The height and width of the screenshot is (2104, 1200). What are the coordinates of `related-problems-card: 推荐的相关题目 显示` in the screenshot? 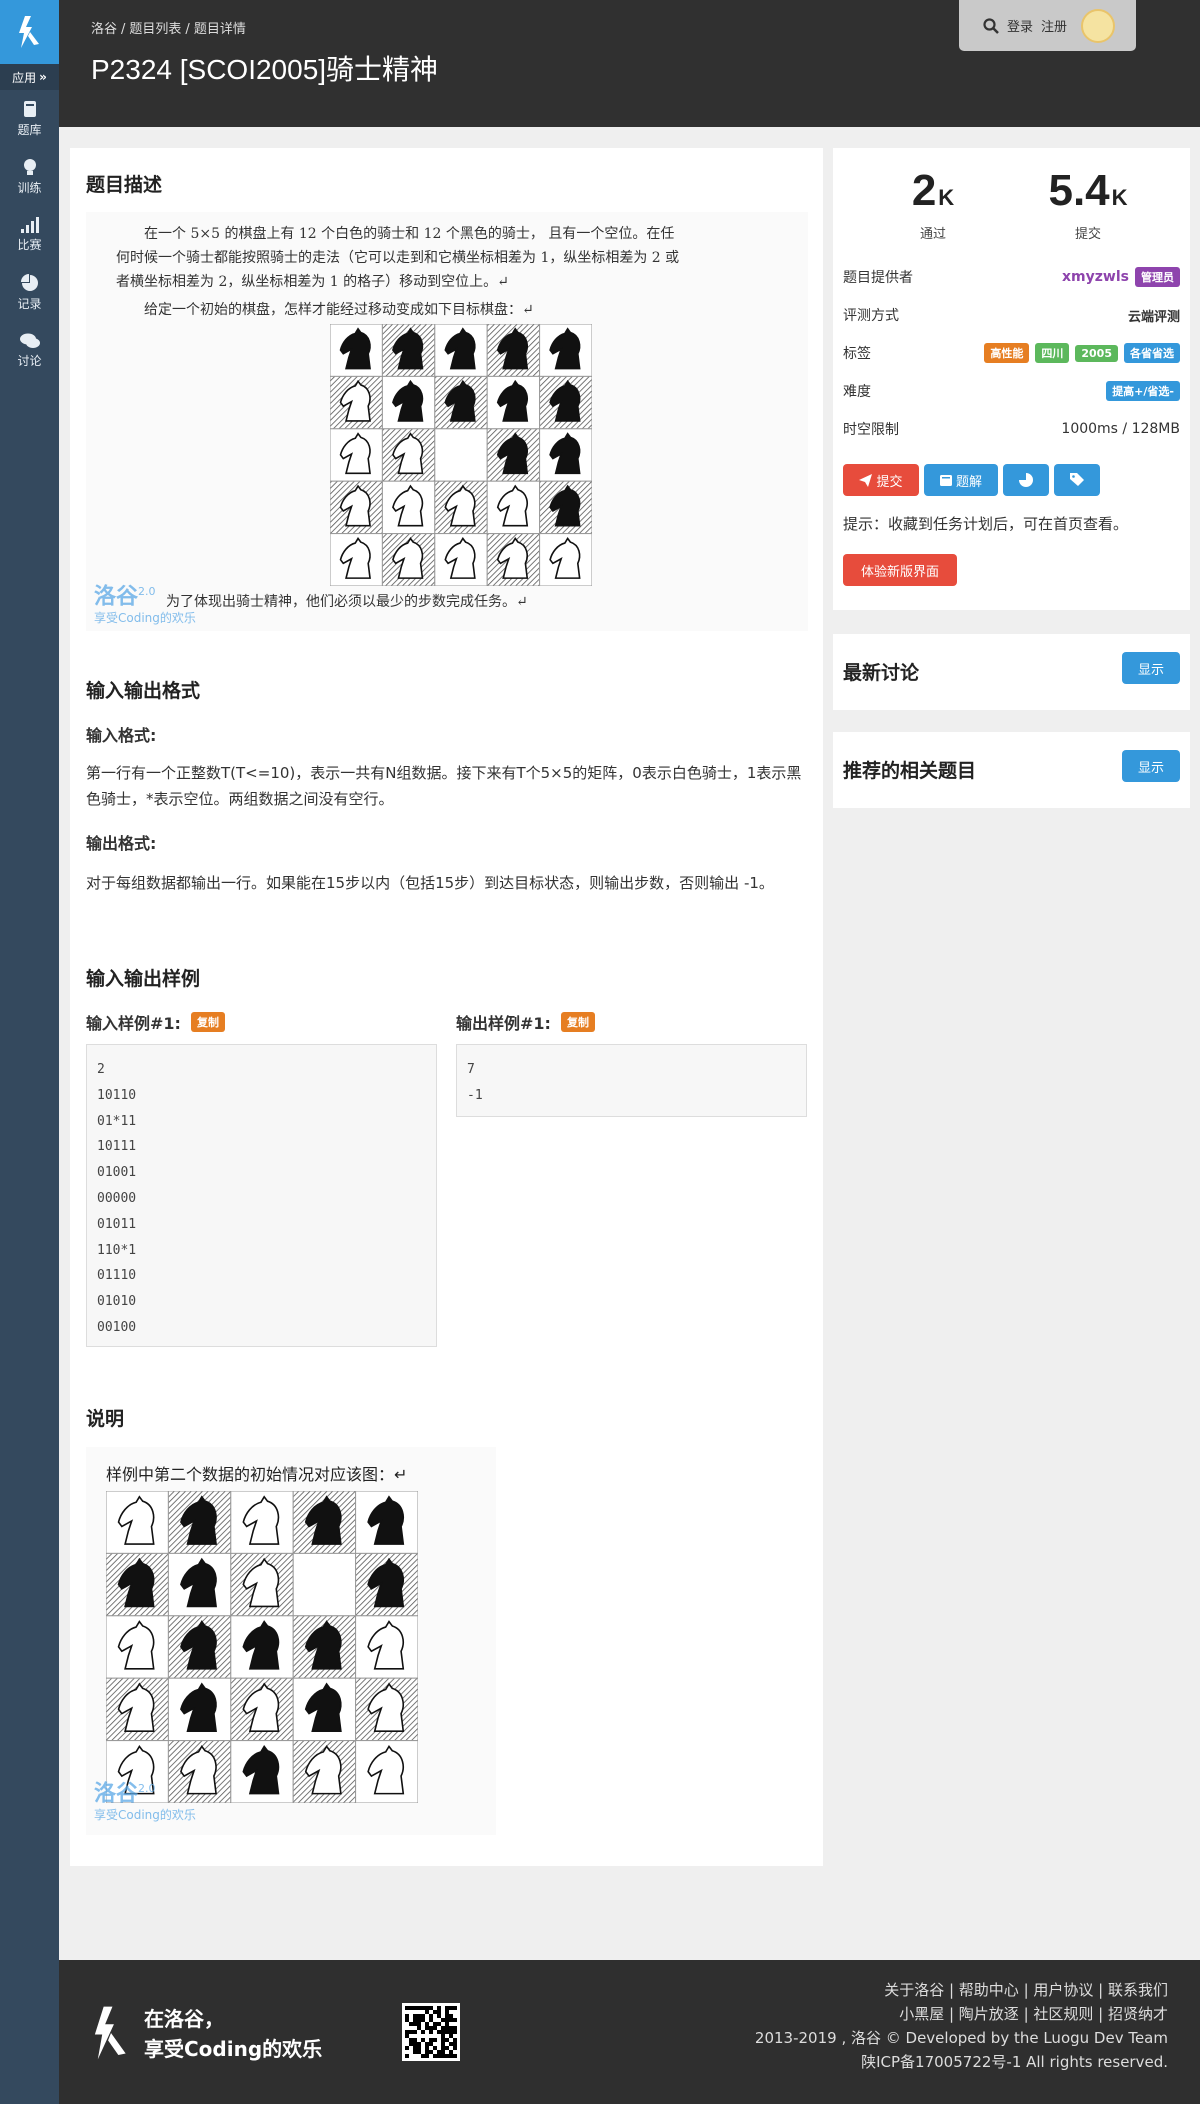 It's located at (1011, 770).